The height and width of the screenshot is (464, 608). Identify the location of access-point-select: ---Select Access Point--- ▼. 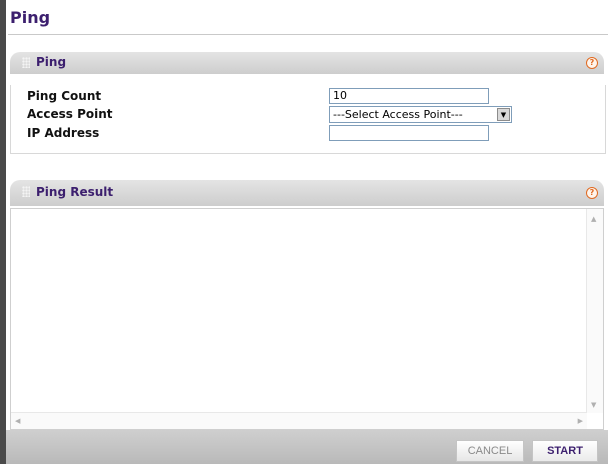
(420, 114).